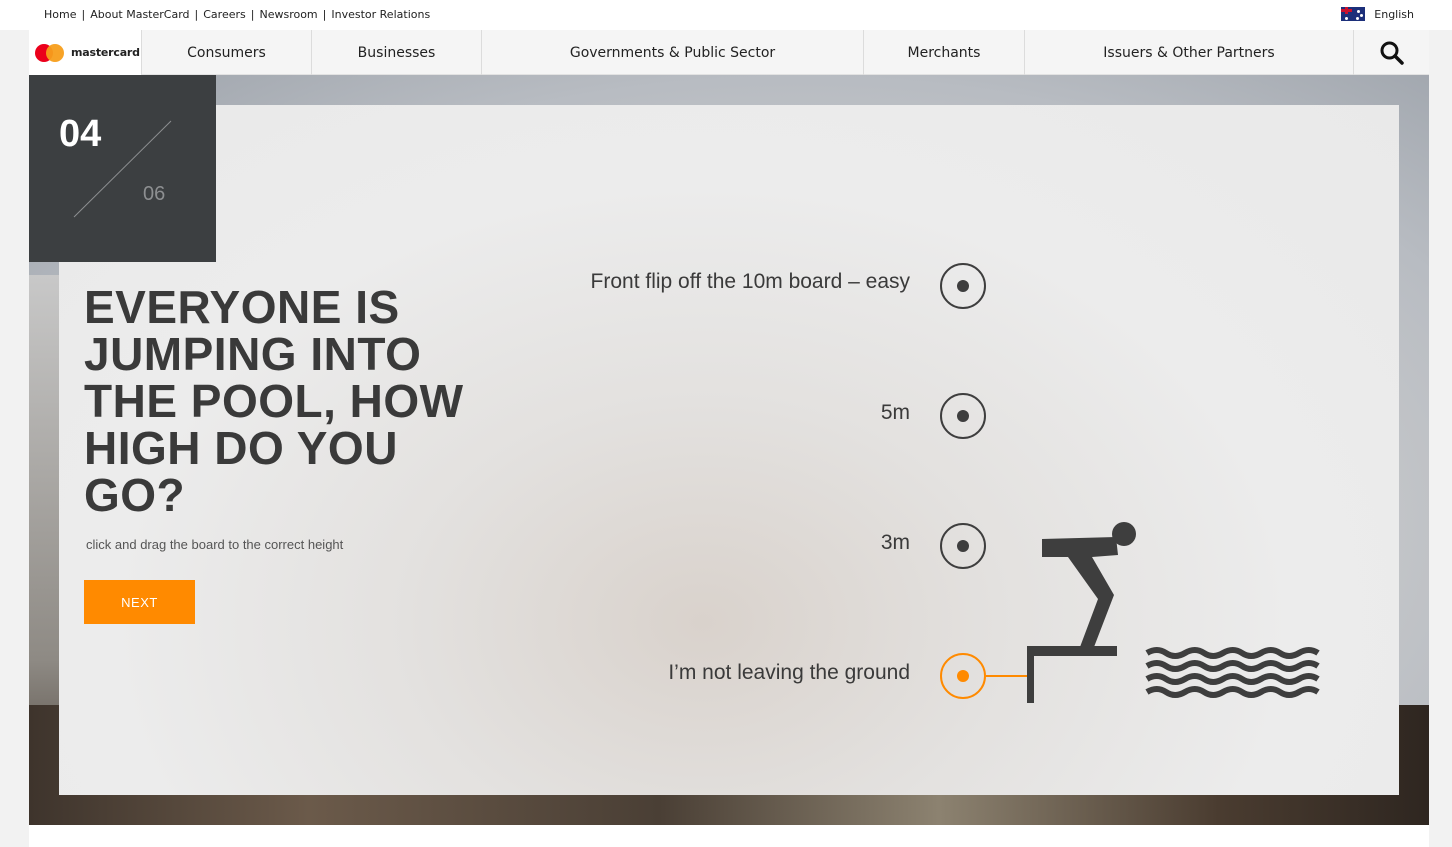 The height and width of the screenshot is (847, 1452). I want to click on search-button, so click(1391, 52).